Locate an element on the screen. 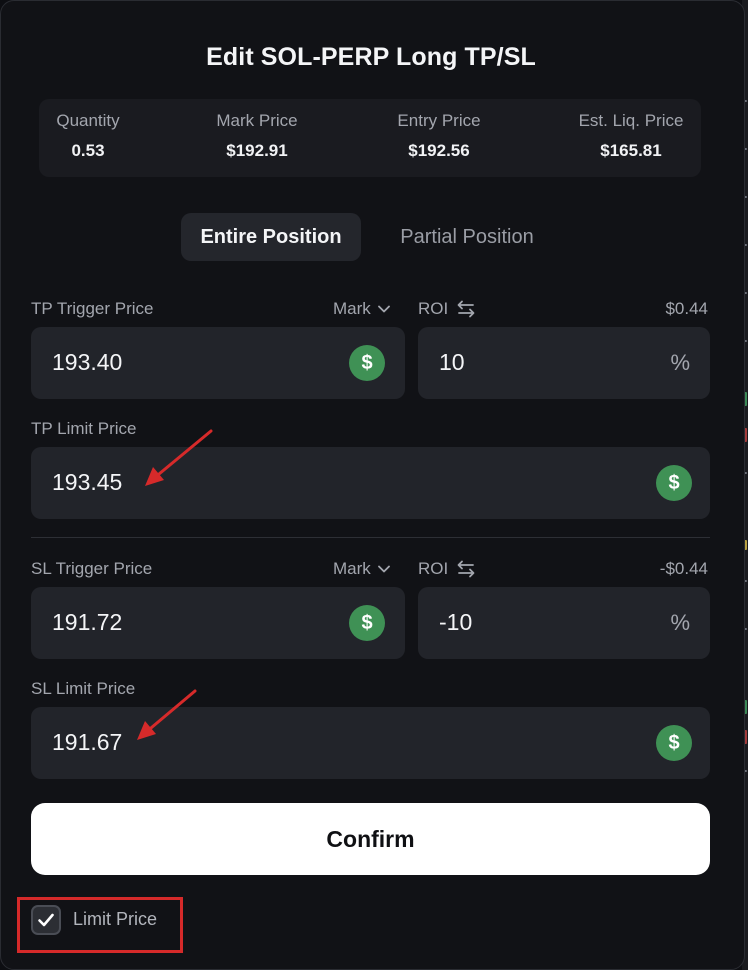 Image resolution: width=748 pixels, height=970 pixels. sl-roi-unit: % is located at coordinates (680, 622).